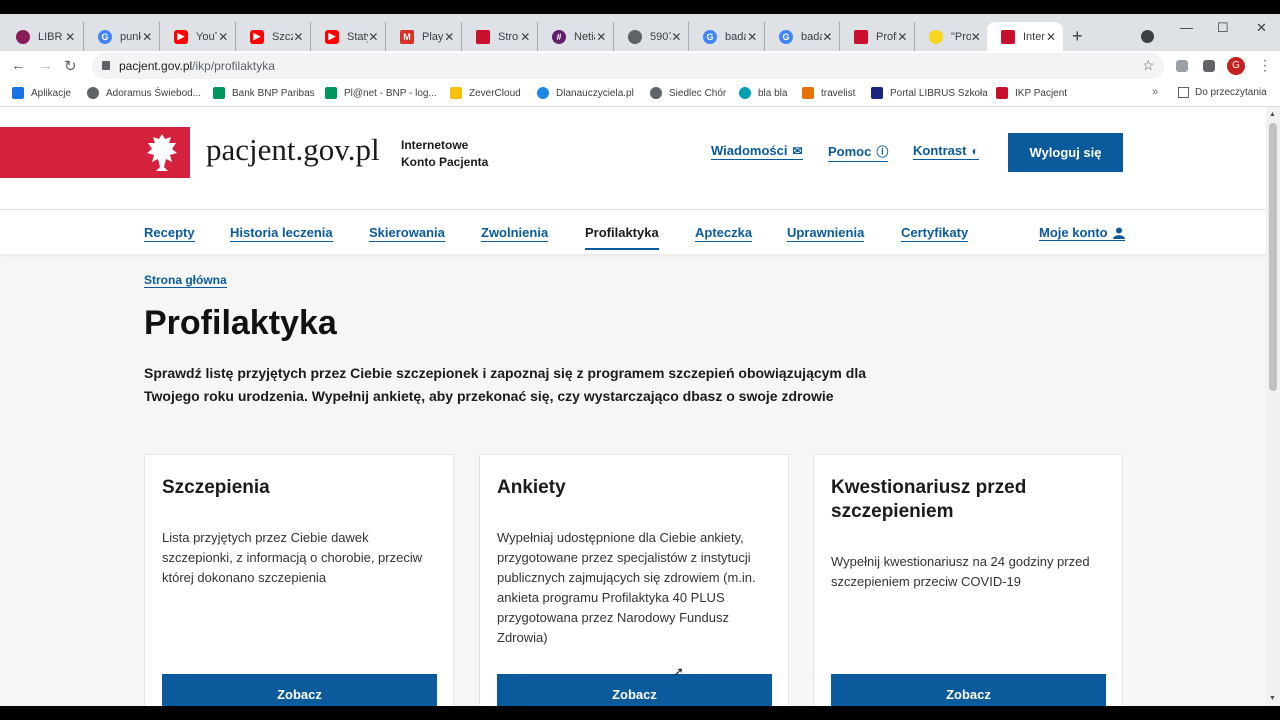 The width and height of the screenshot is (1280, 720). What do you see at coordinates (1186, 27) in the screenshot?
I see `minimize-icon: —` at bounding box center [1186, 27].